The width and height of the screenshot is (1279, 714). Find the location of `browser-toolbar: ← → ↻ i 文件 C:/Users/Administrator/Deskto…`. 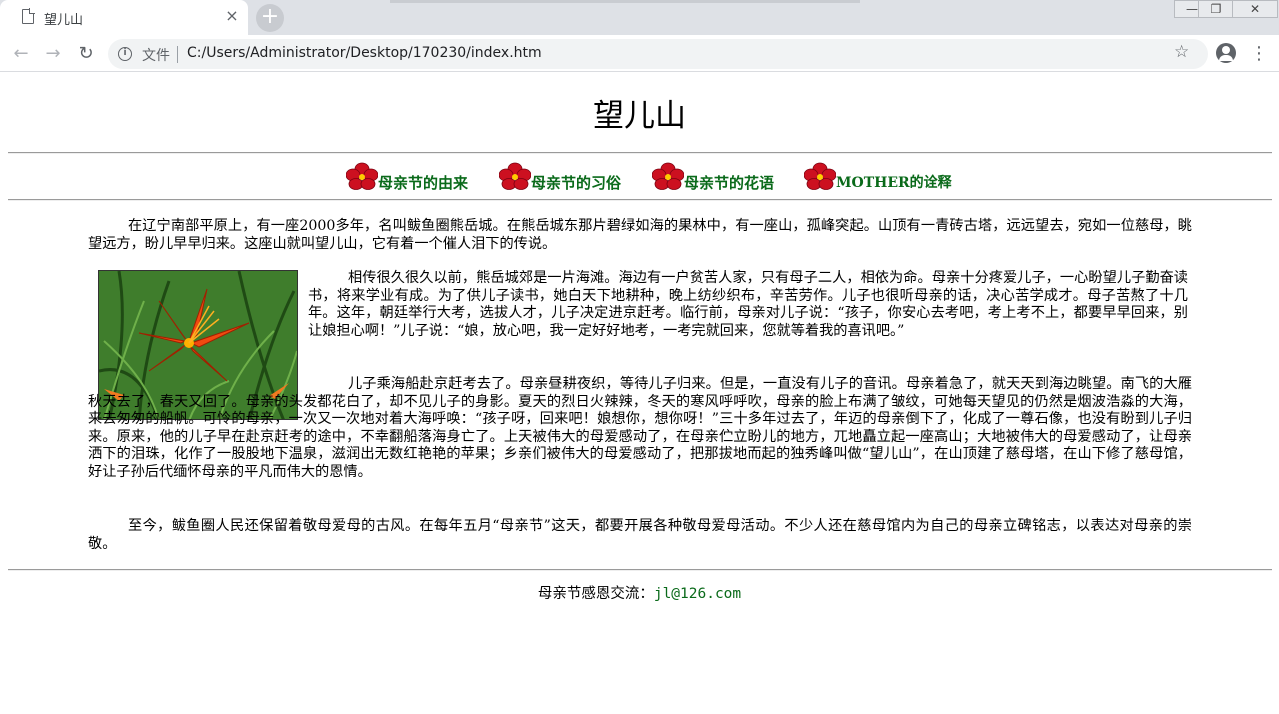

browser-toolbar: ← → ↻ i 文件 C:/Users/Administrator/Deskto… is located at coordinates (639, 53).